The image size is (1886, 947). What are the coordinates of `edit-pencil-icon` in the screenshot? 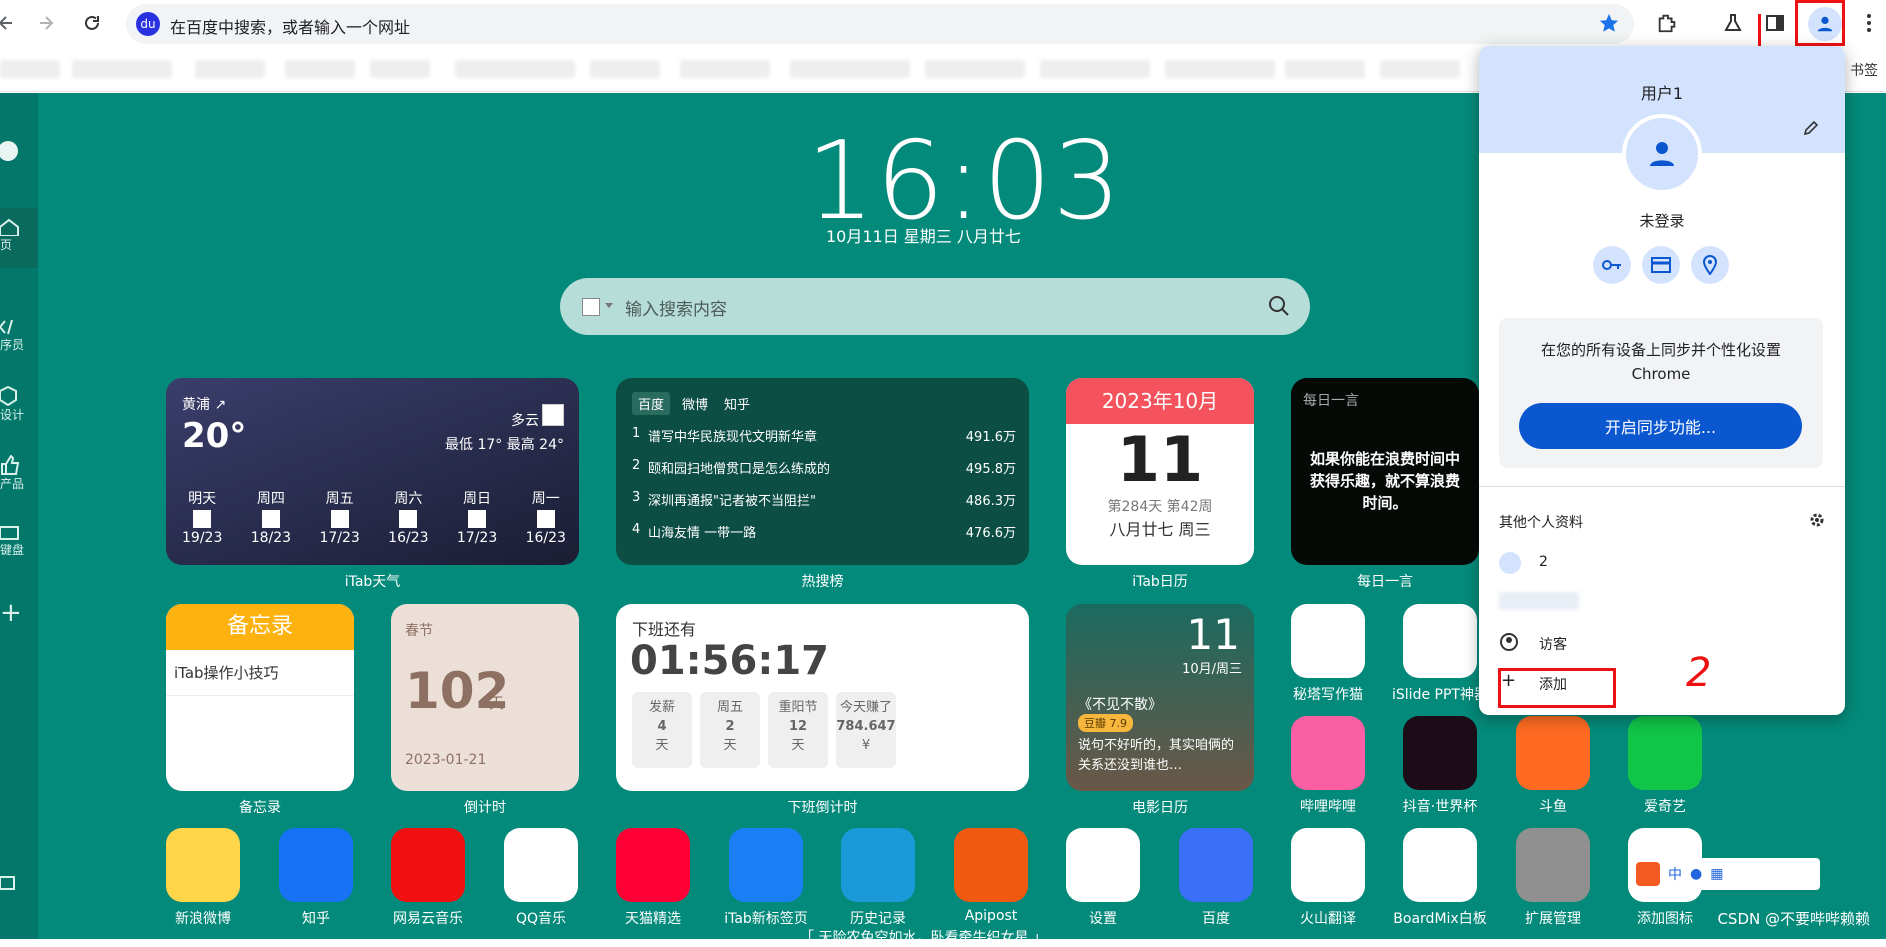 It's located at (1811, 130).